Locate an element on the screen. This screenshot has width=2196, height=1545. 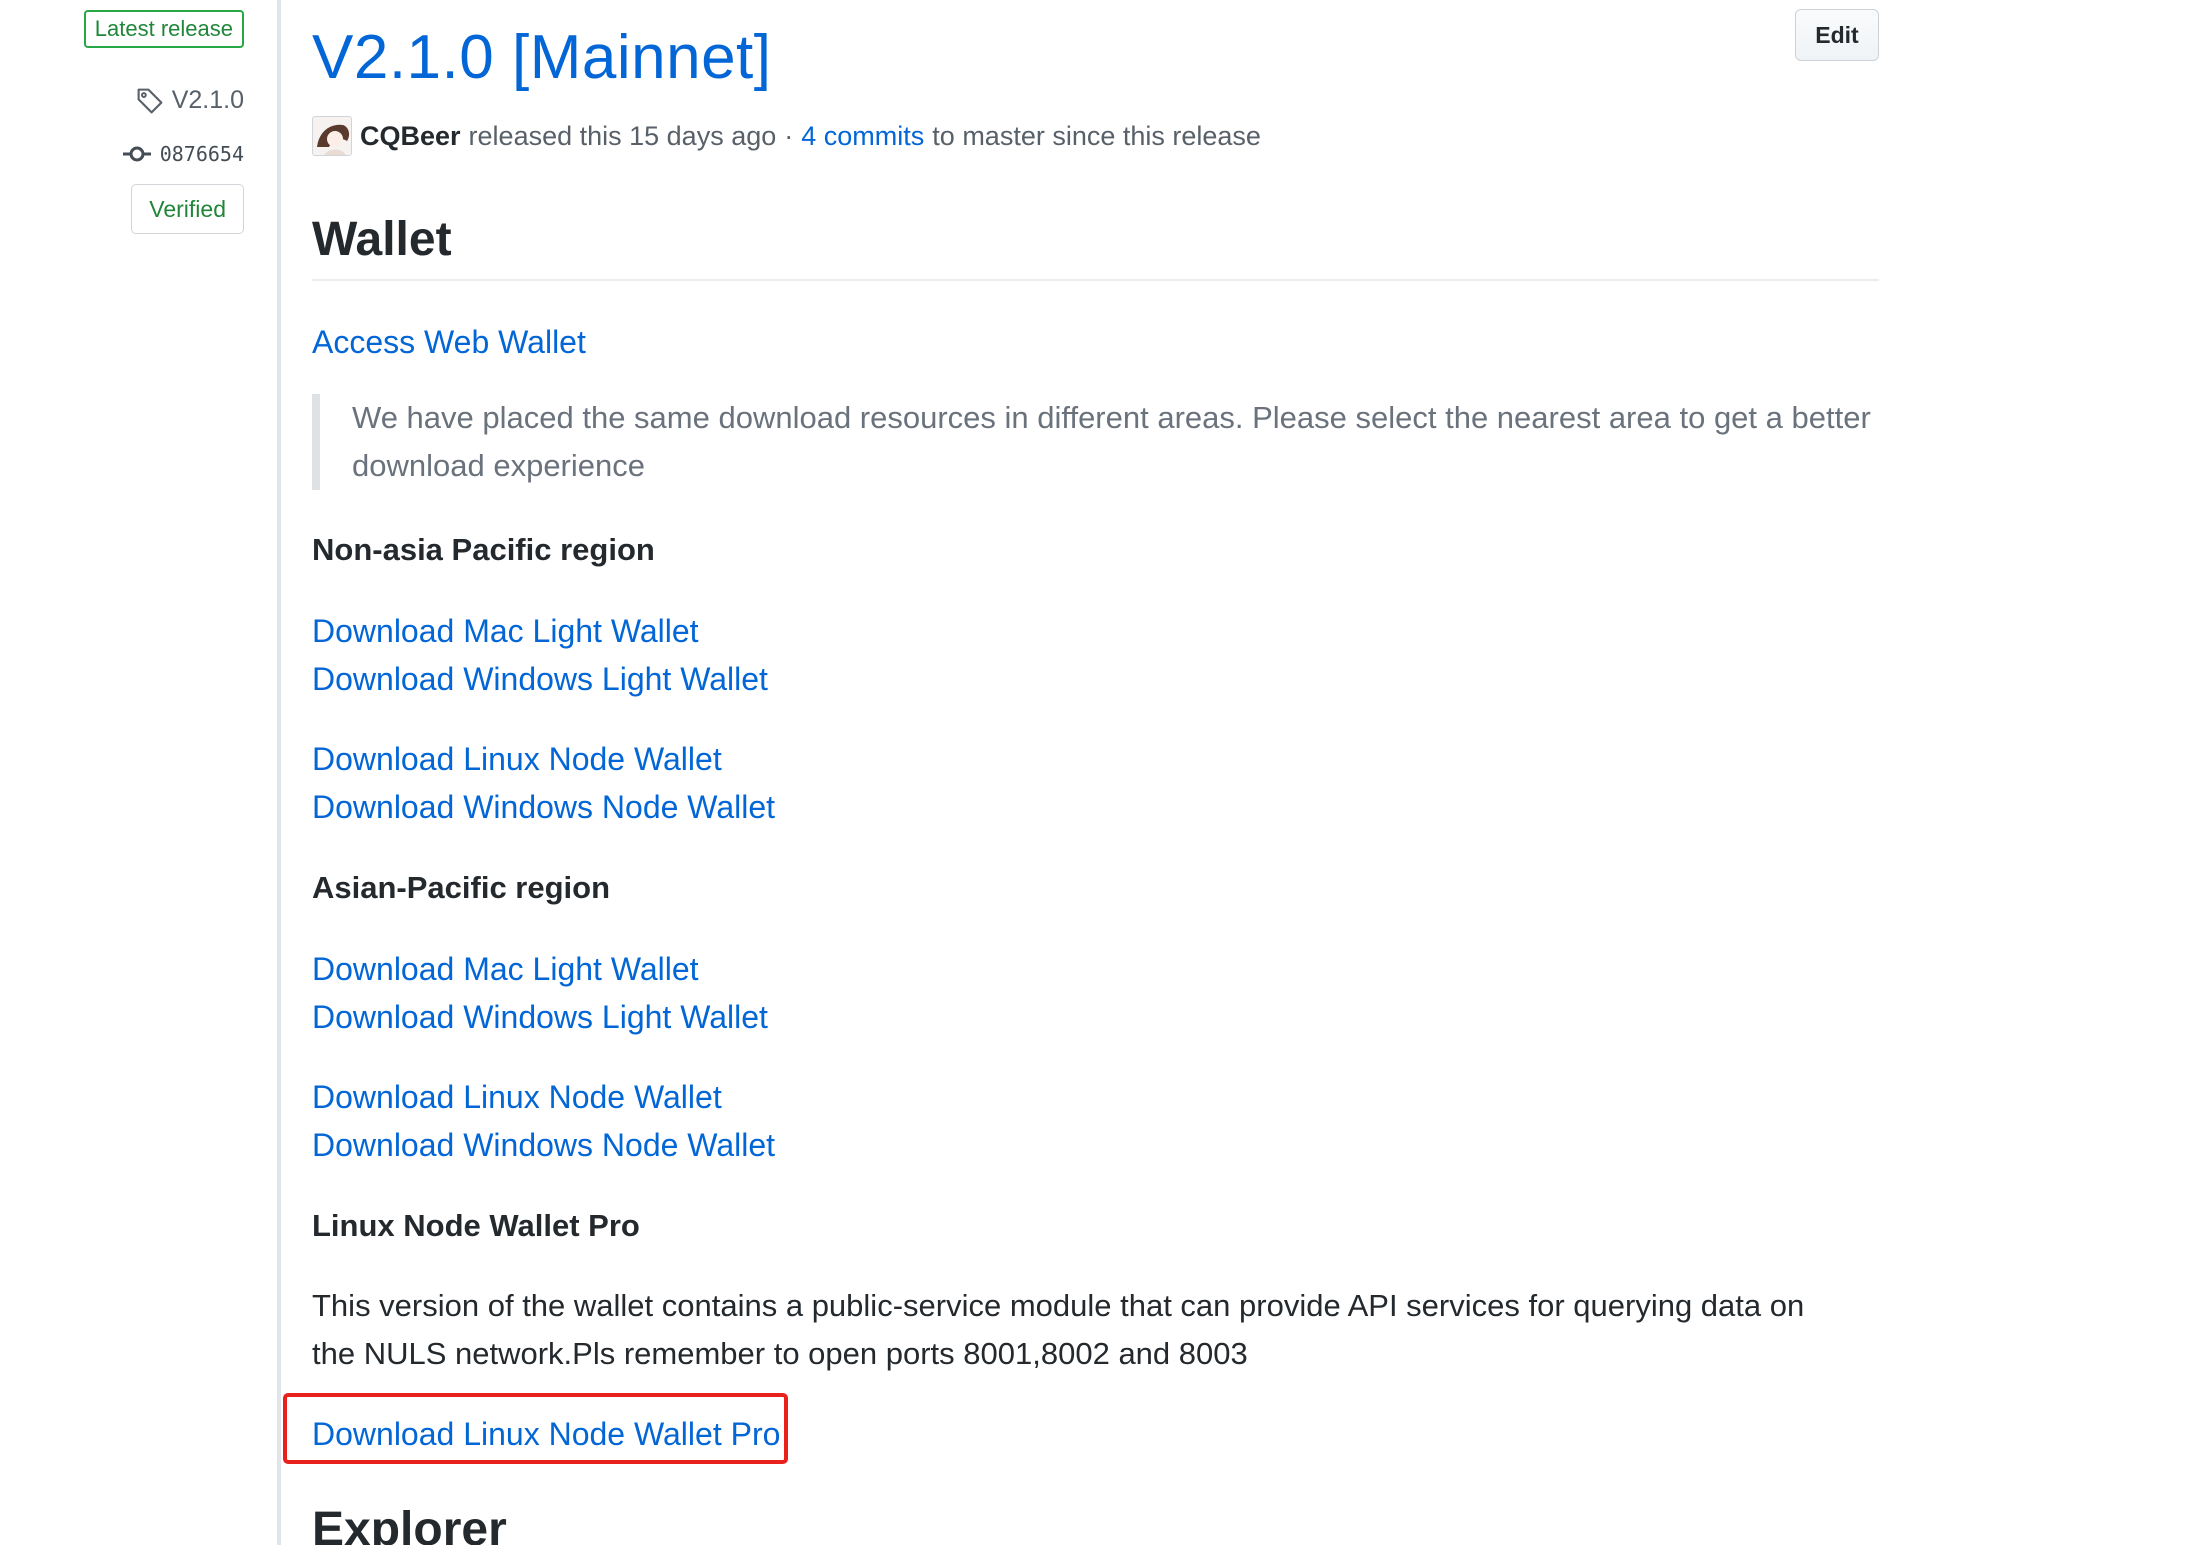
edit-button: Edit is located at coordinates (1837, 35).